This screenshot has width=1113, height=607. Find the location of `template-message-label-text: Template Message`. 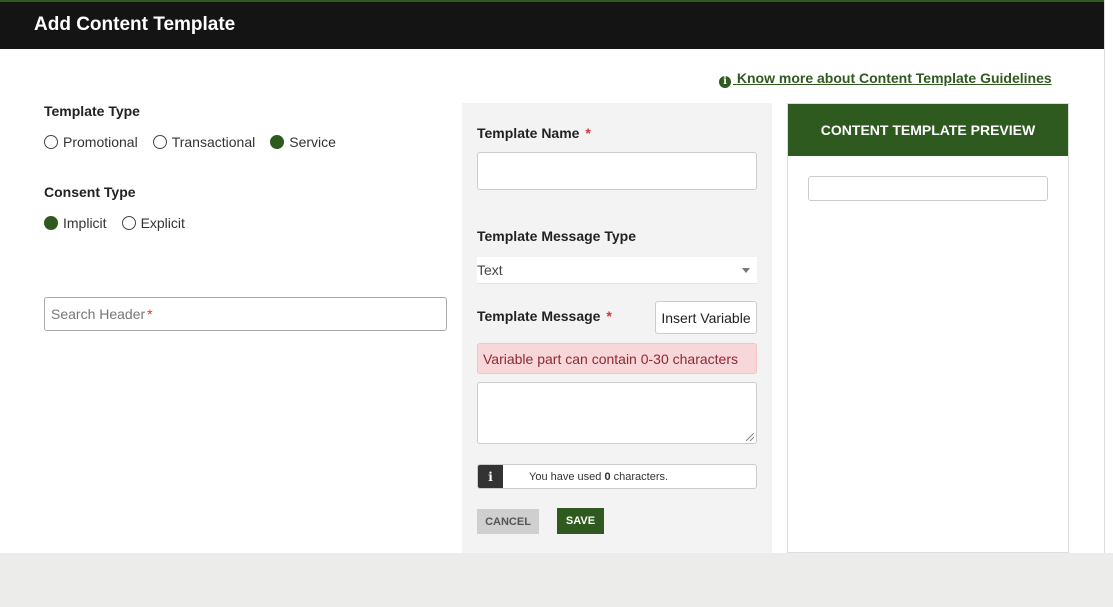

template-message-label-text: Template Message is located at coordinates (539, 316).